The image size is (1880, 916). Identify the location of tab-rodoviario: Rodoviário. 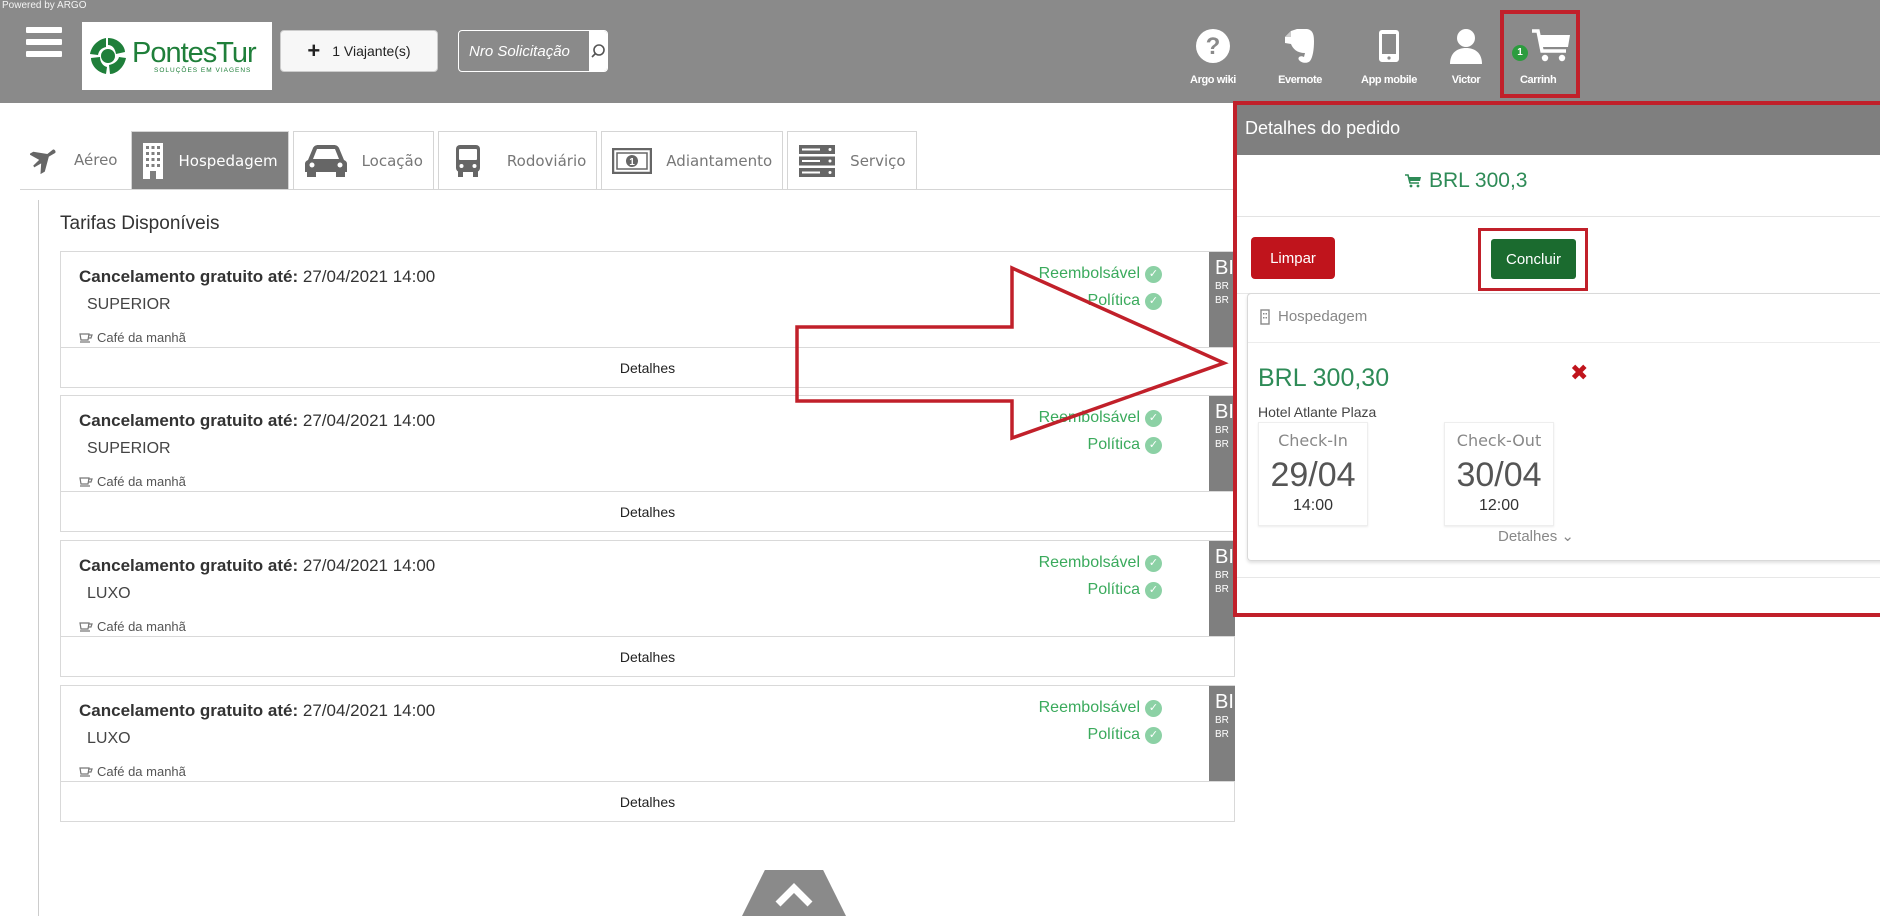
(517, 160).